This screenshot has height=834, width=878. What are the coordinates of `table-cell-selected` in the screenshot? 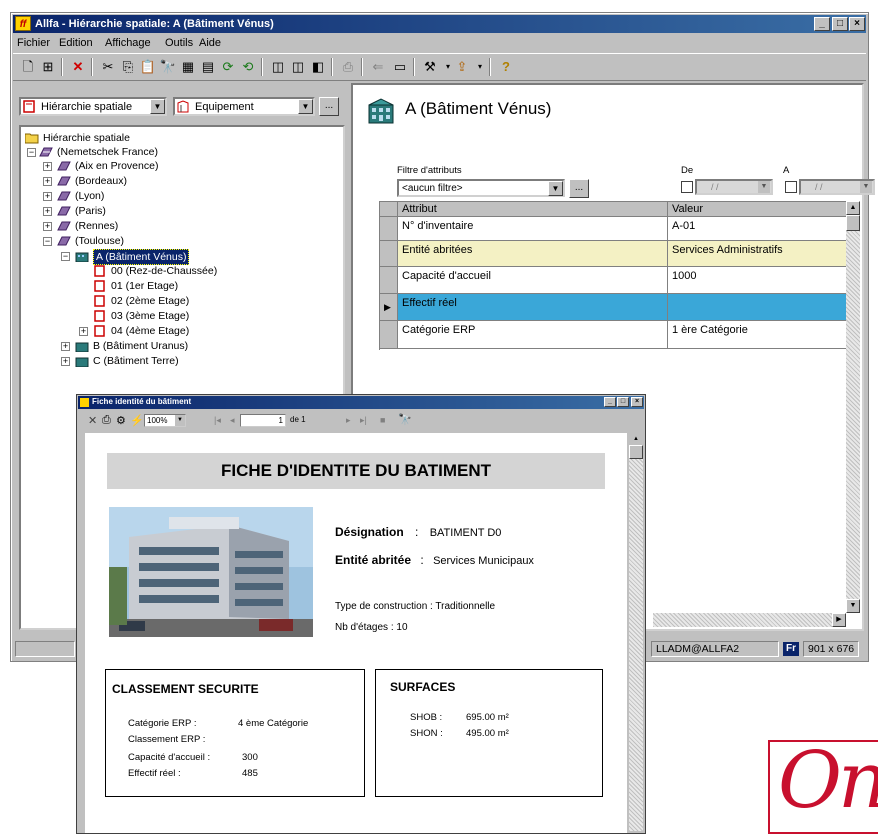 It's located at (763, 307).